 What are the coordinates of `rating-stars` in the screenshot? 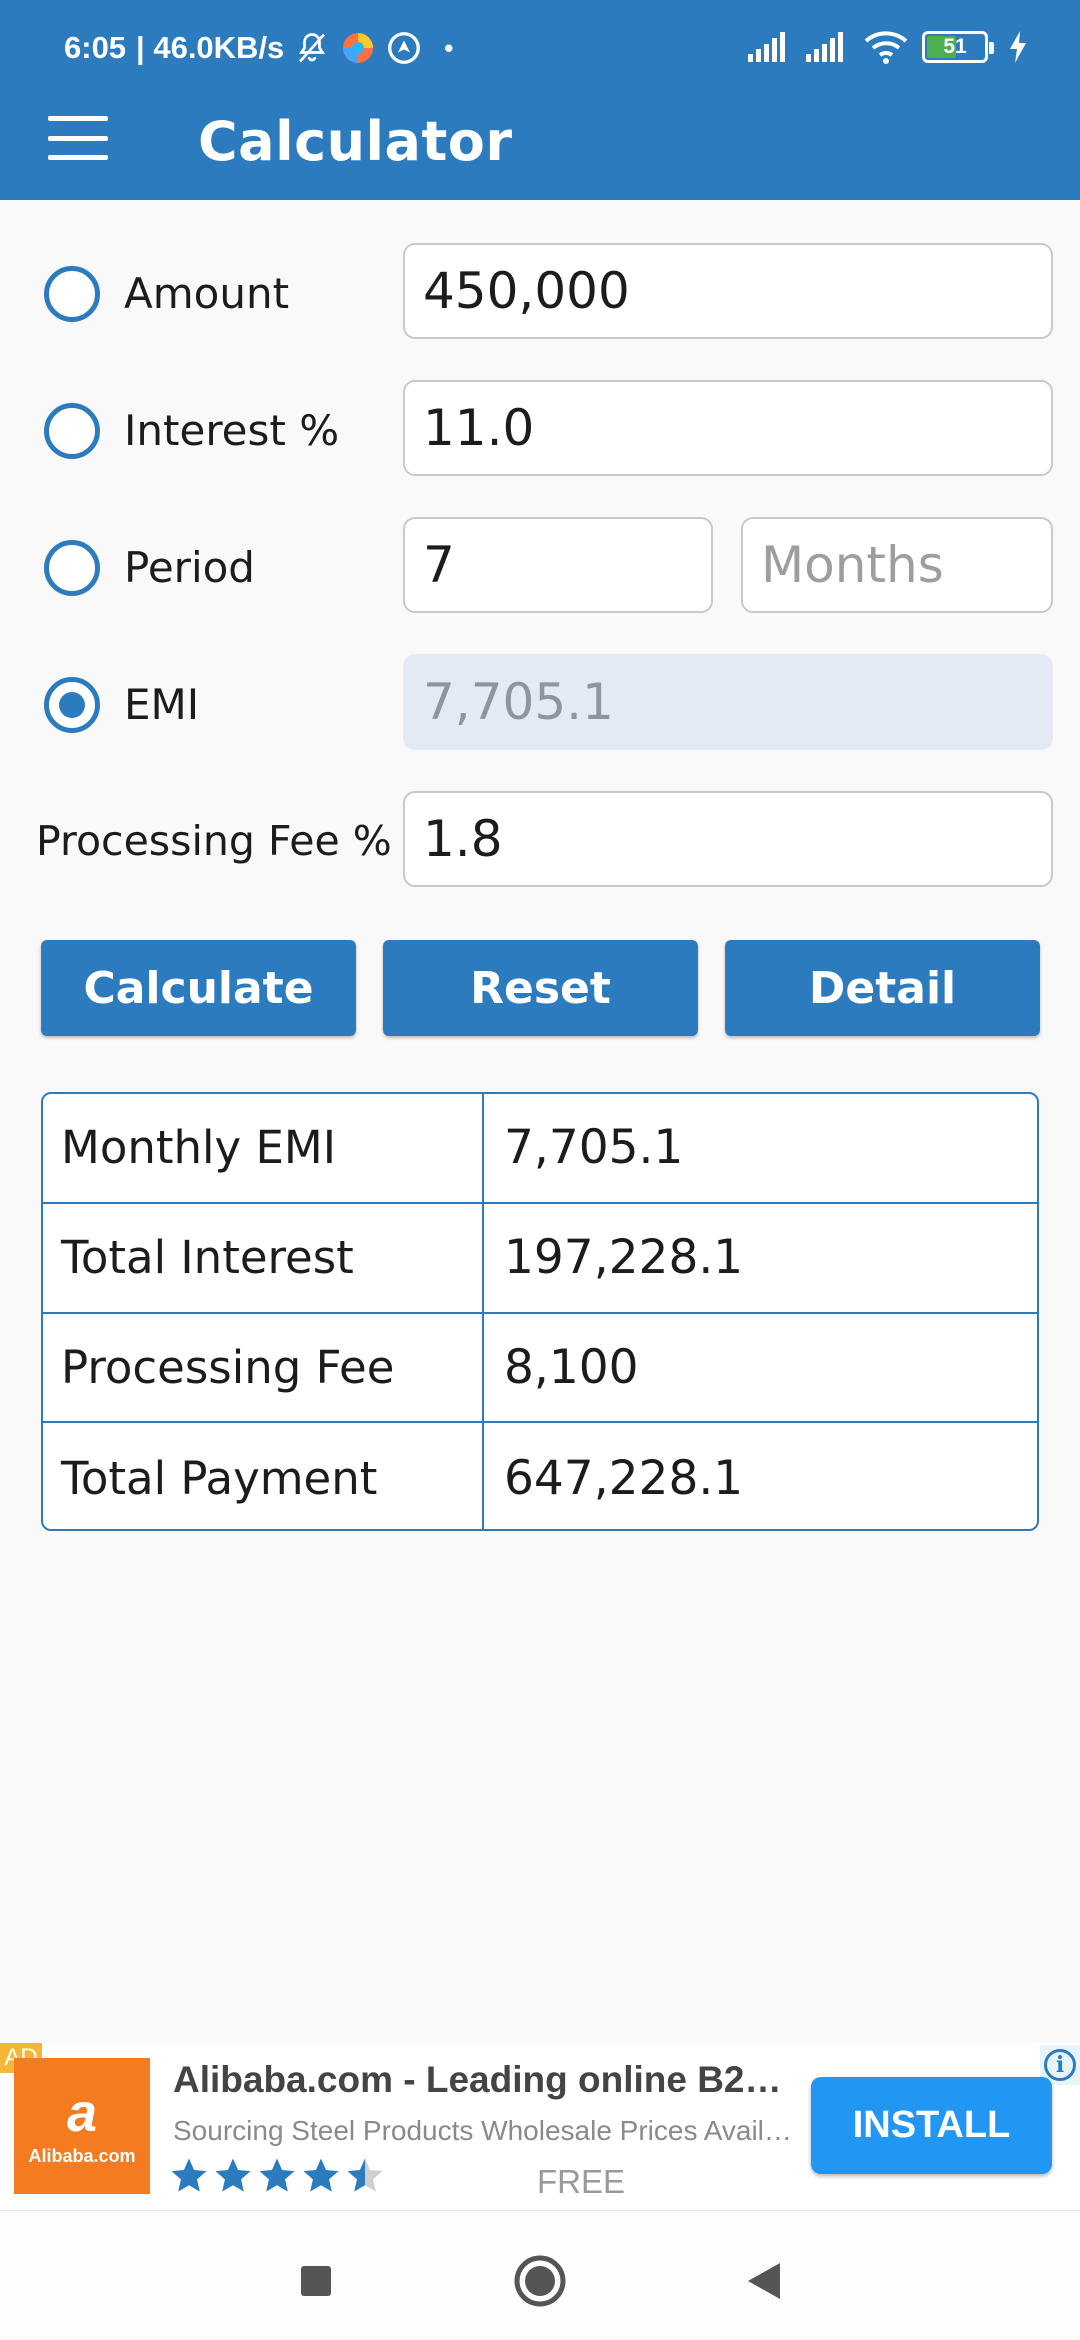 It's located at (277, 2176).